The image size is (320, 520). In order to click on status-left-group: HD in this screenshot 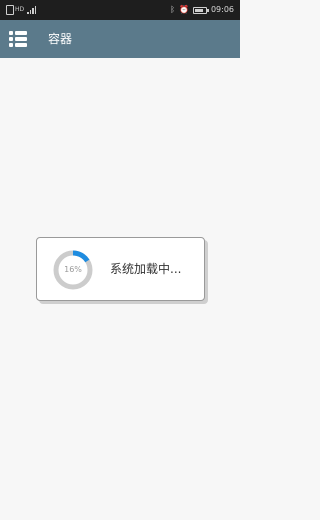, I will do `click(21, 10)`.